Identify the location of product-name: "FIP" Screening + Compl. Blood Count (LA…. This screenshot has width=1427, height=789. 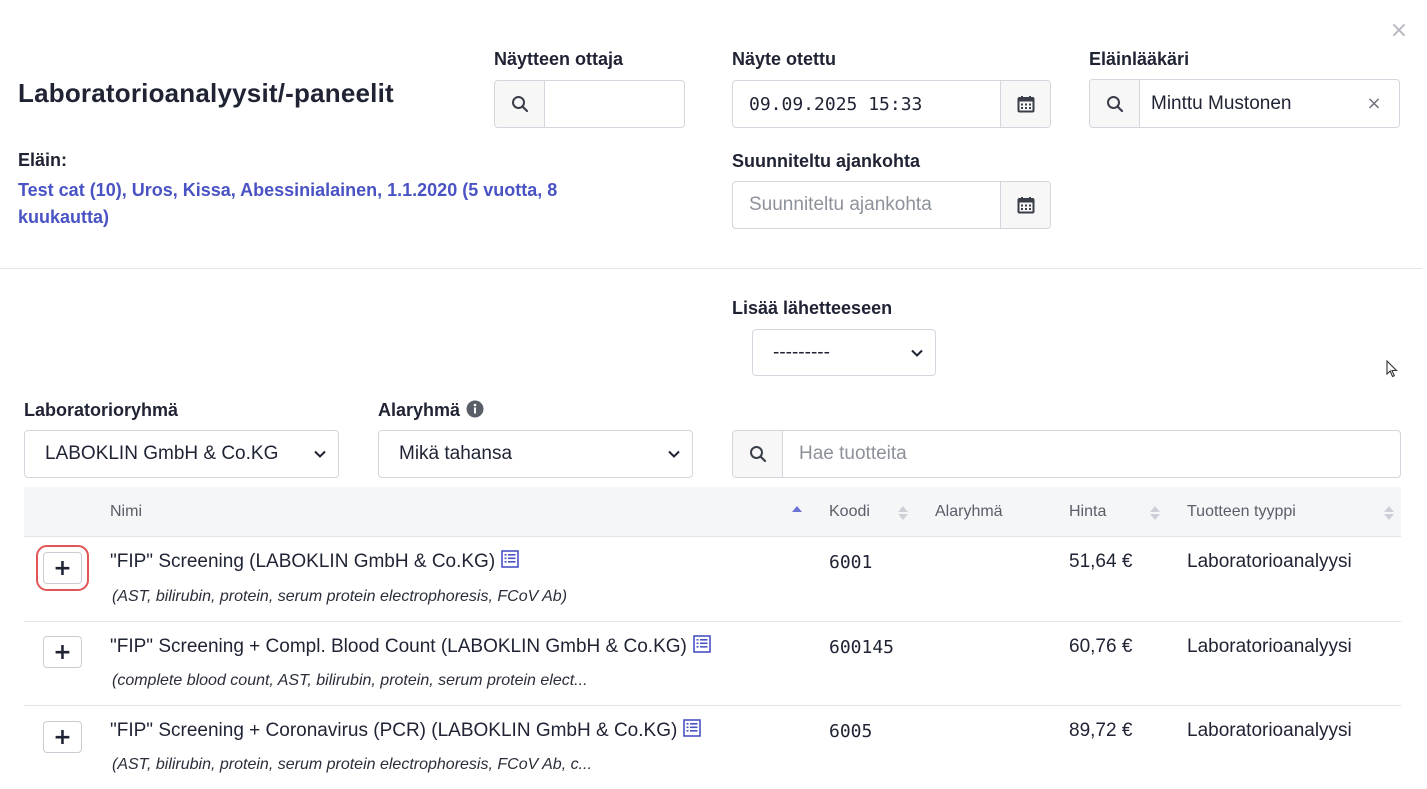
(410, 646).